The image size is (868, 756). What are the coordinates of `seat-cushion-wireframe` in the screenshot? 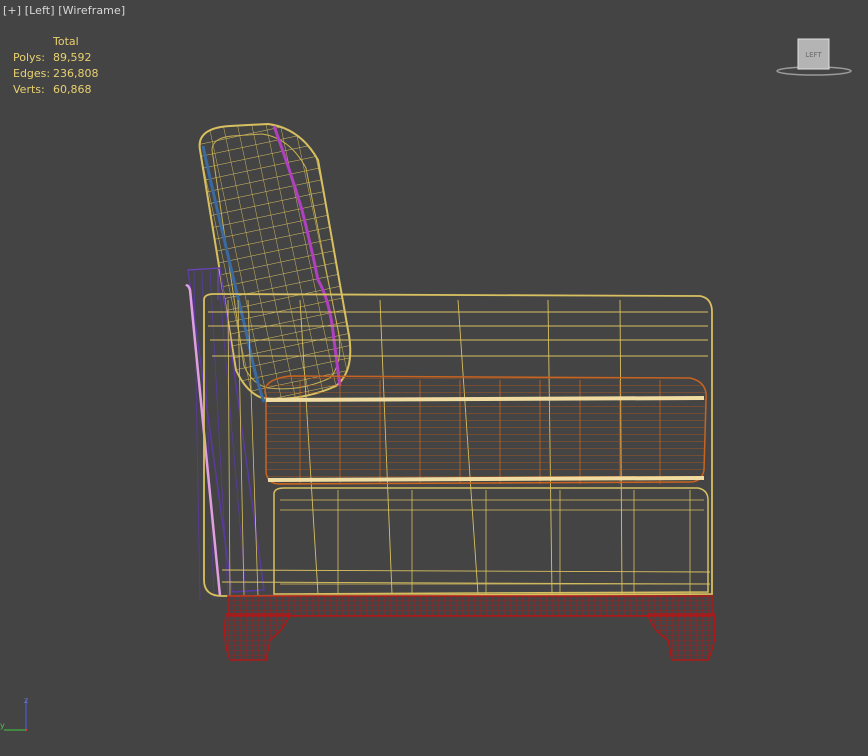 It's located at (485, 430).